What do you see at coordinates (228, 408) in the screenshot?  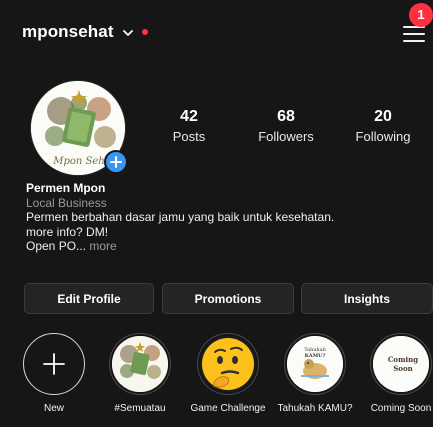 I see `highlight-label: Game Challenge` at bounding box center [228, 408].